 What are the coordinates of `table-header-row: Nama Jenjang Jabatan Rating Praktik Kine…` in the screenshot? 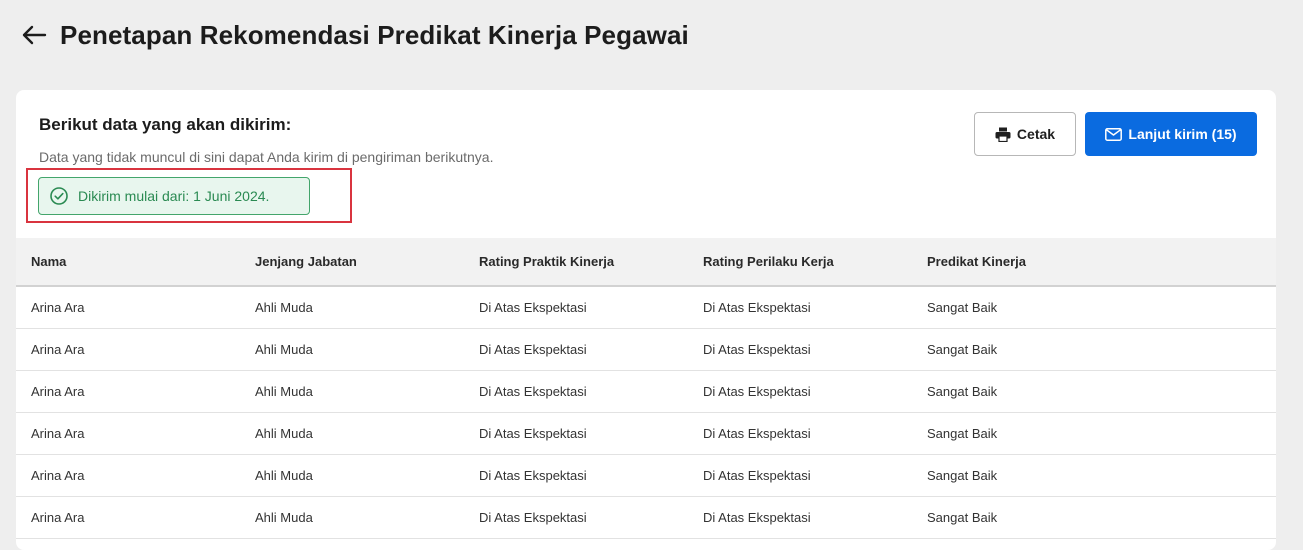 It's located at (646, 262).